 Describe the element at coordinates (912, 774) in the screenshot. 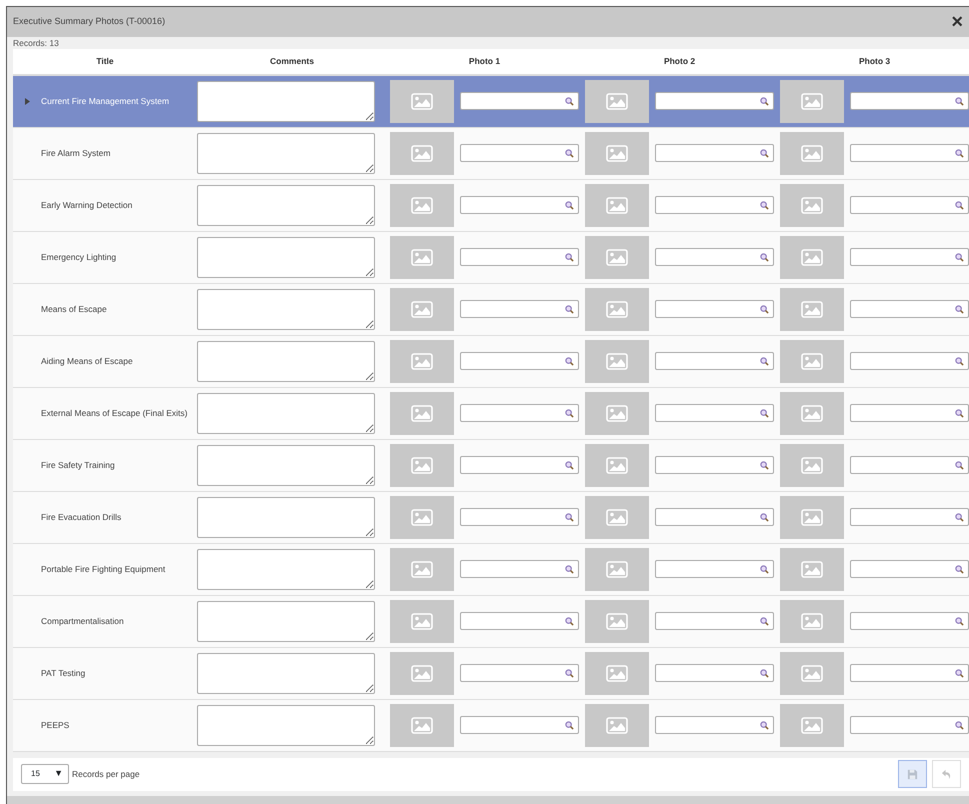

I see `save-button` at that location.